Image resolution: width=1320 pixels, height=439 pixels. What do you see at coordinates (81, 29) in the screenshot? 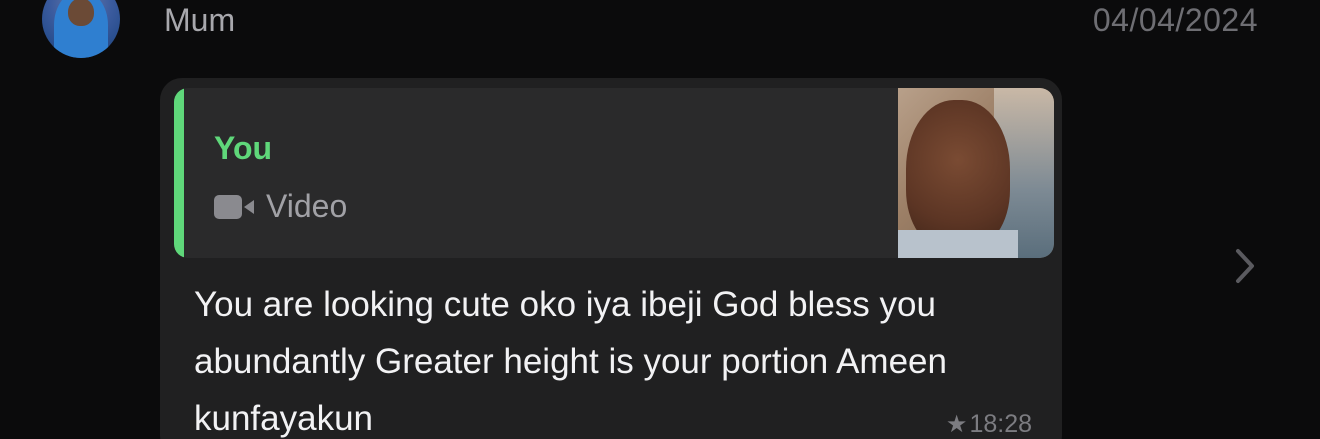
I see `contact-avatar` at bounding box center [81, 29].